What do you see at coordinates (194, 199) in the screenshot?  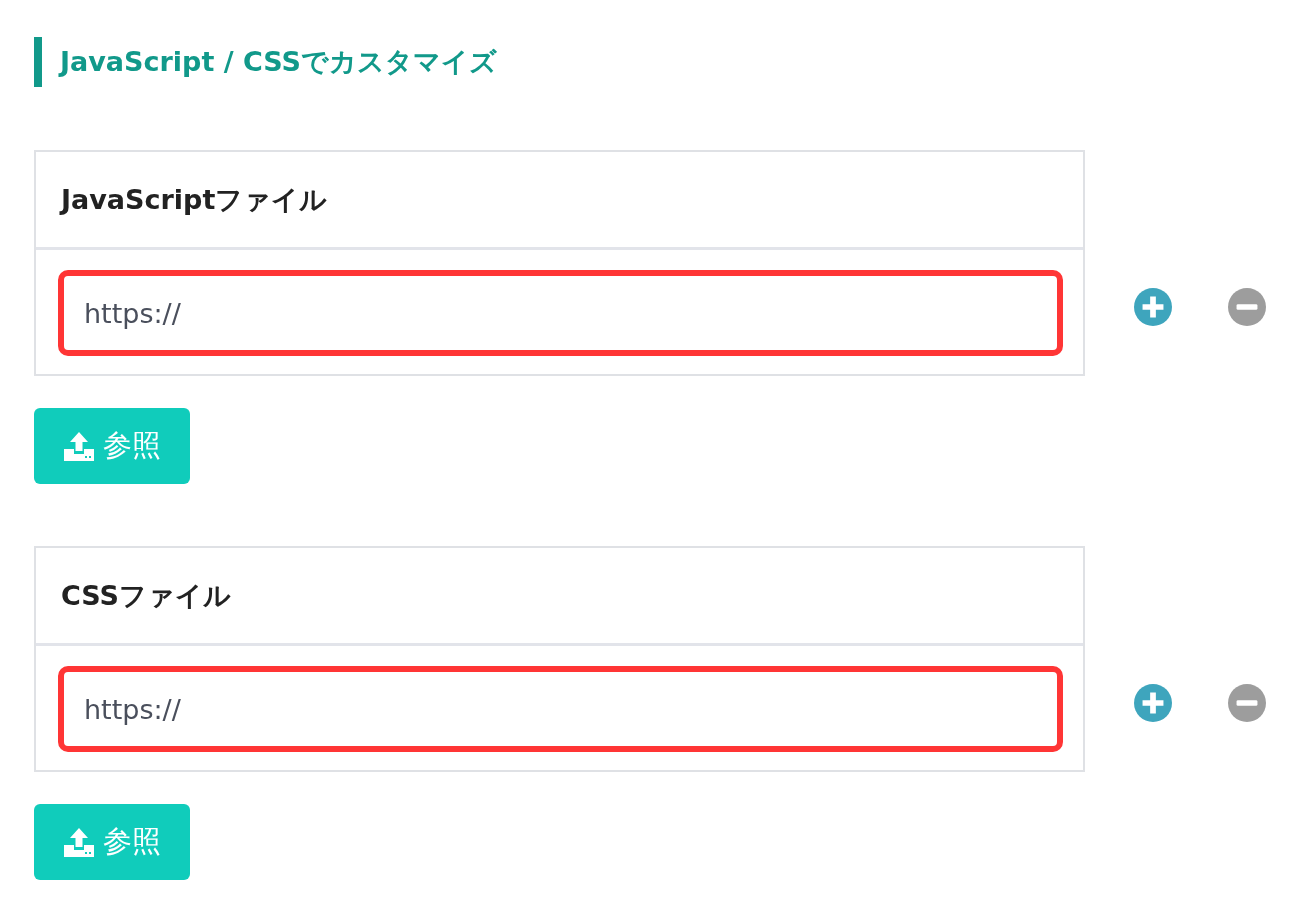 I see `panel-title: JavaScriptファイル` at bounding box center [194, 199].